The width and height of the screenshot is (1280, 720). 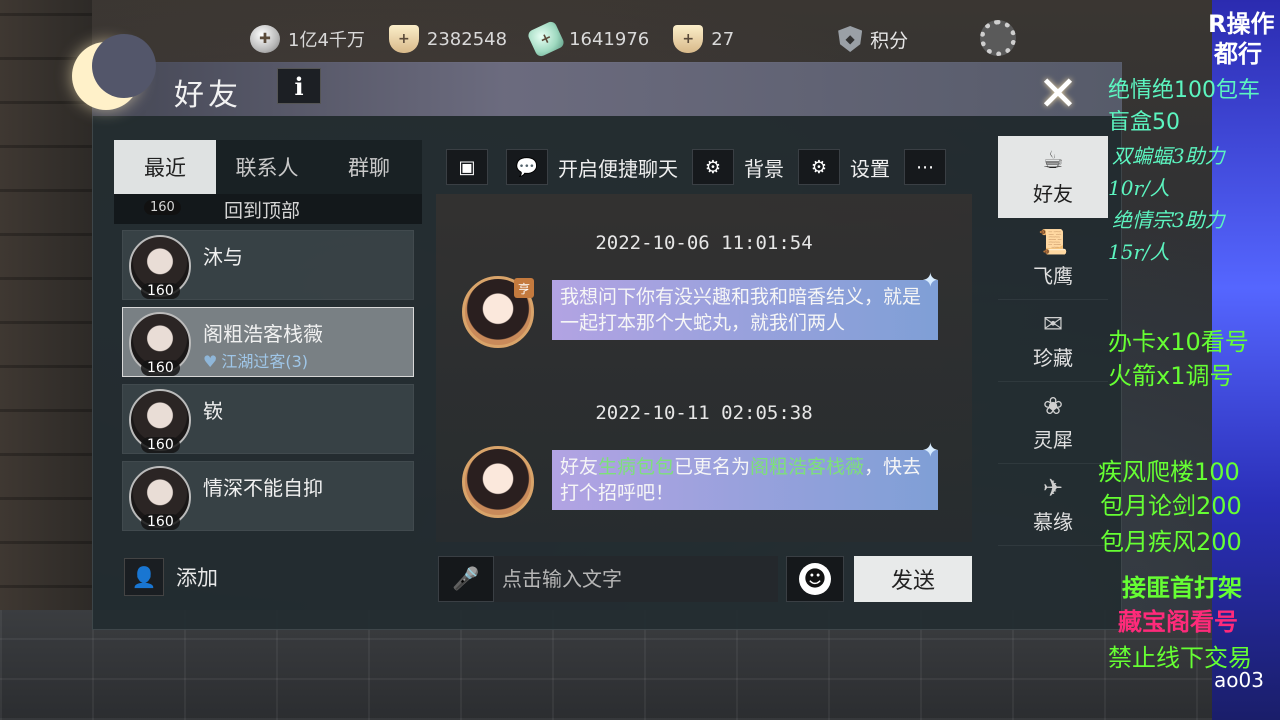 What do you see at coordinates (1178, 342) in the screenshot?
I see `overlay-text: 办卡x10看号` at bounding box center [1178, 342].